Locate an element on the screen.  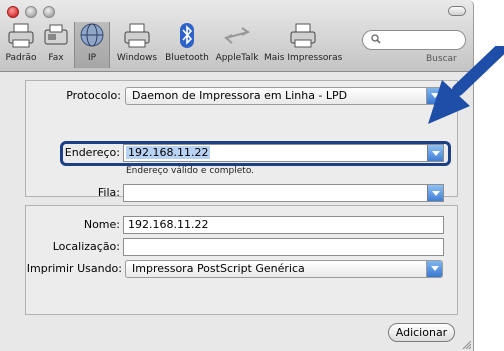
location-label: Localização: is located at coordinates (86, 246).